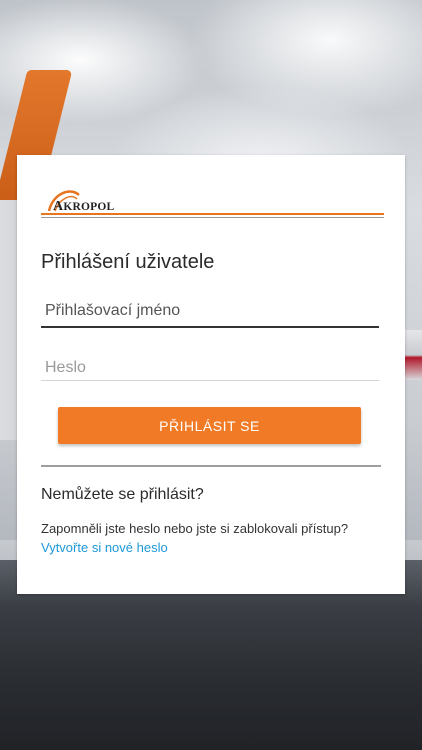  I want to click on password-field-container, so click(212, 368).